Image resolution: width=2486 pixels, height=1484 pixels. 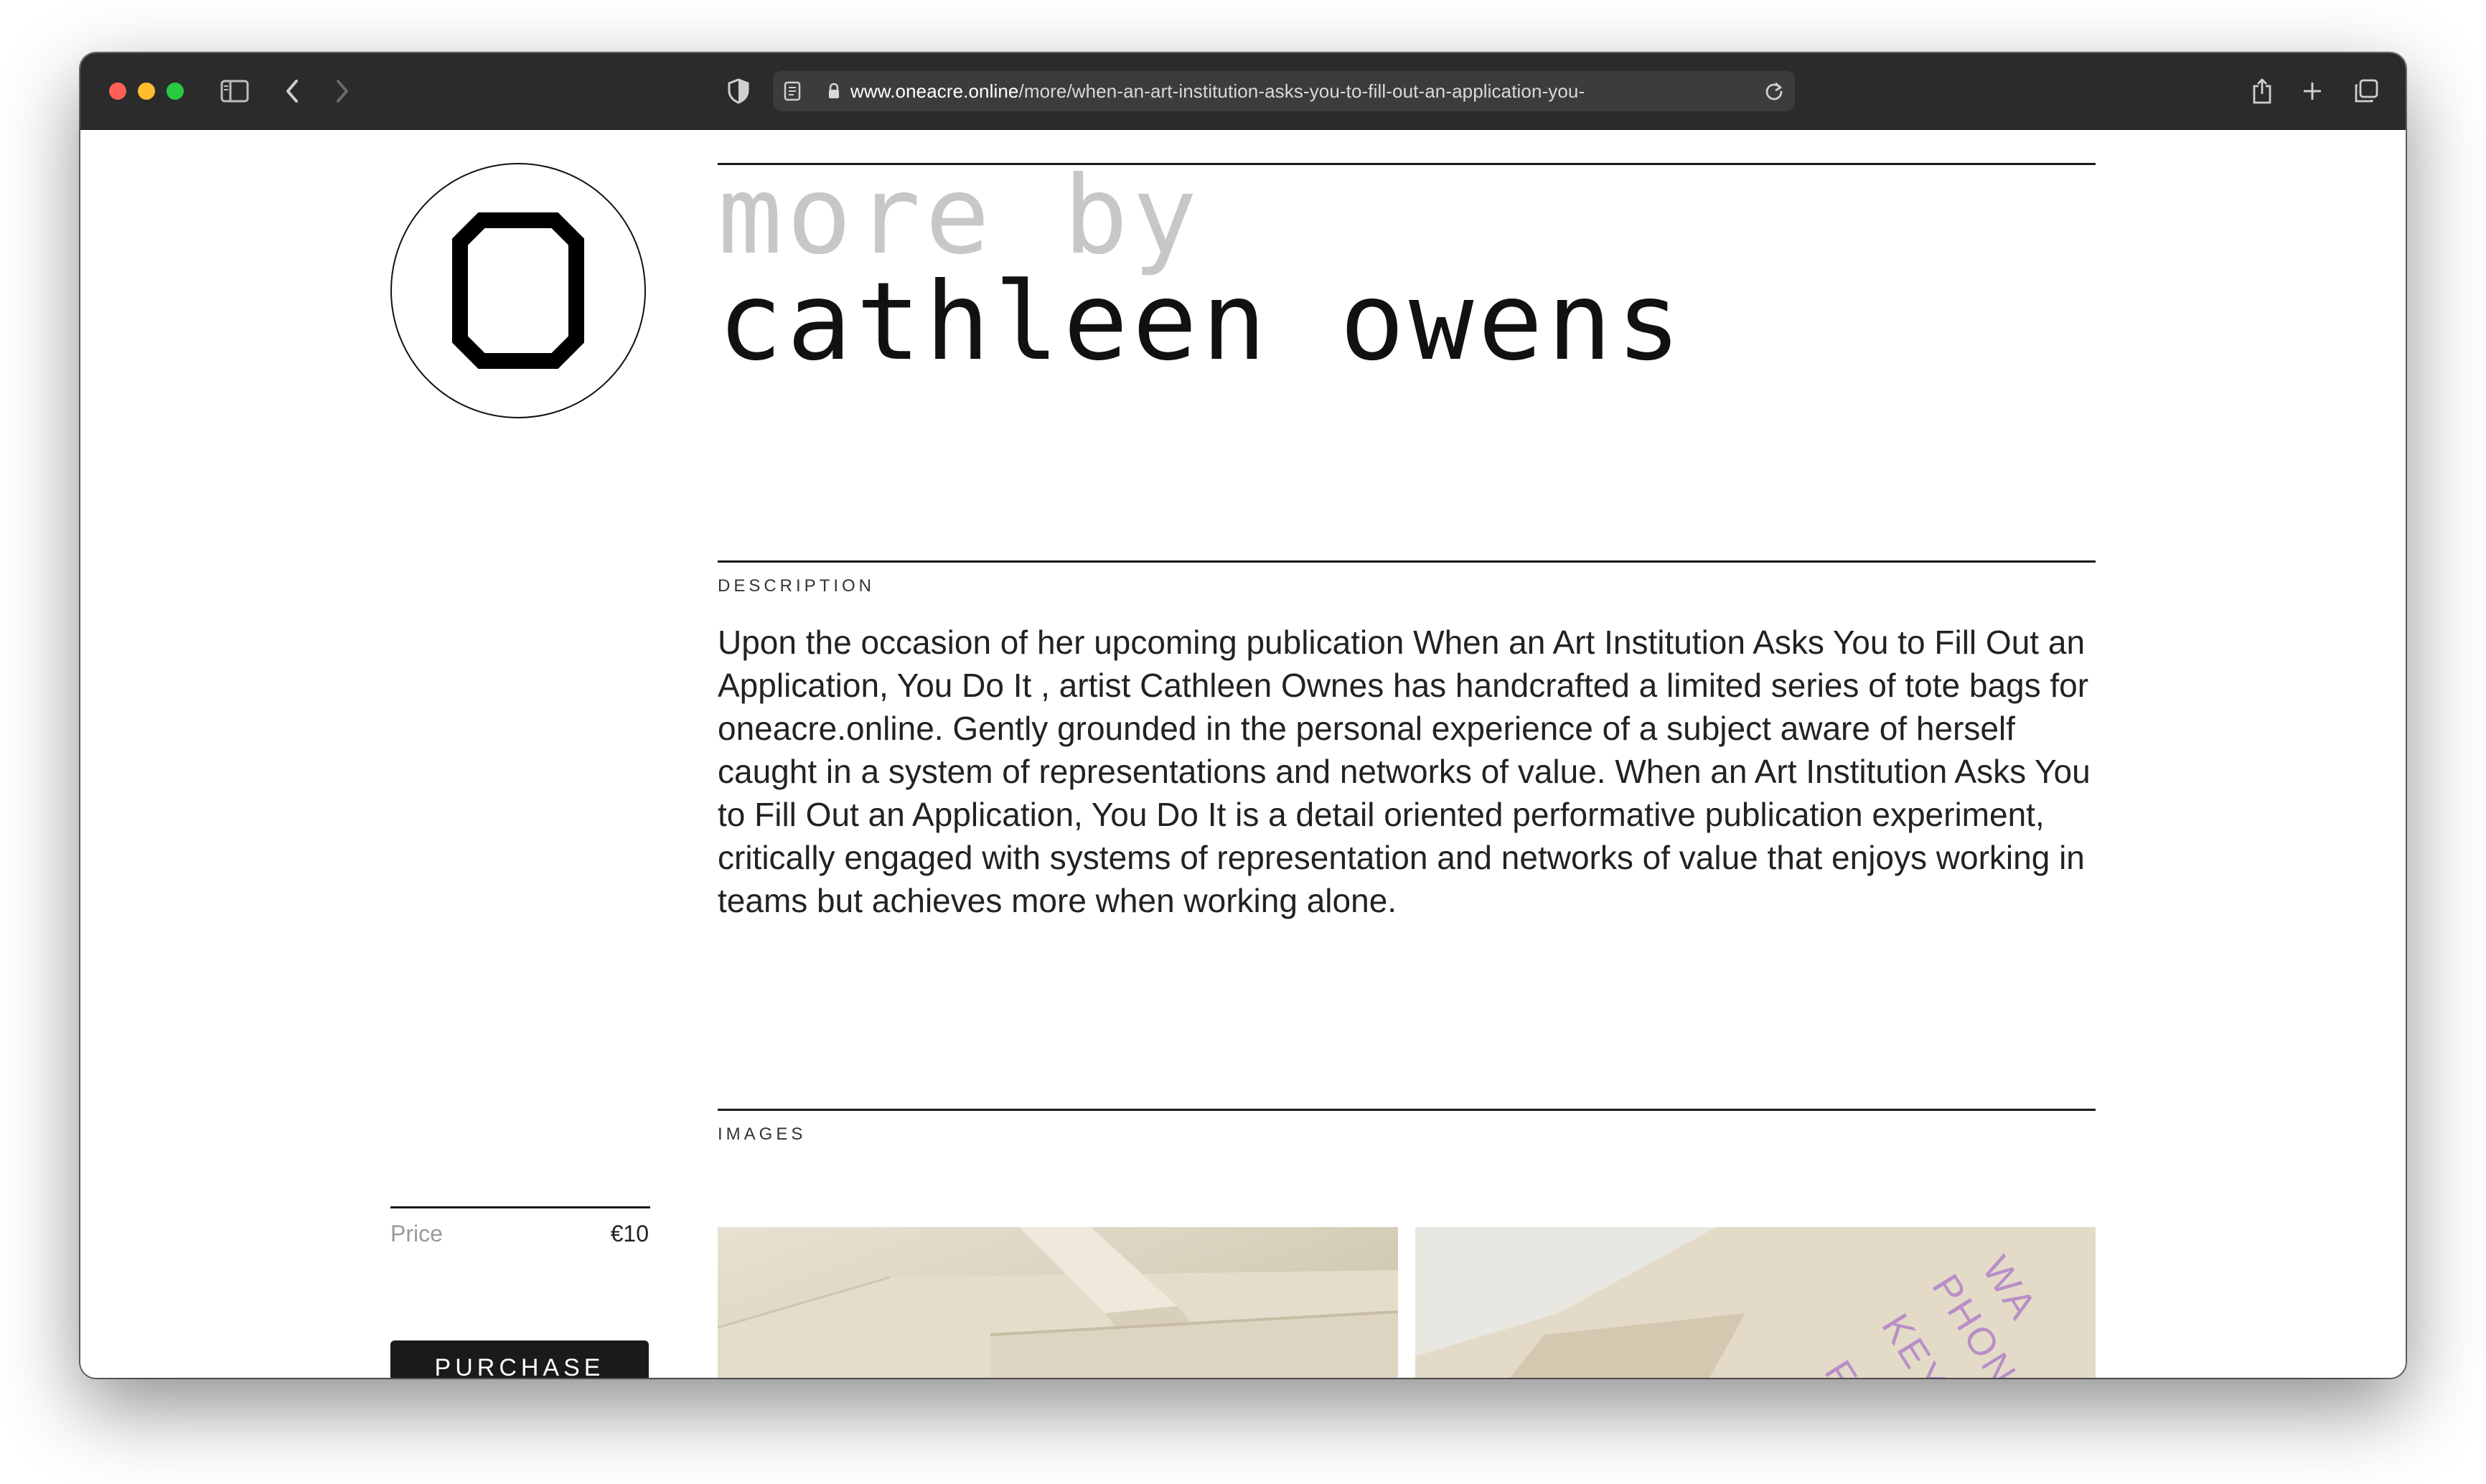 I want to click on description-divider, so click(x=1407, y=561).